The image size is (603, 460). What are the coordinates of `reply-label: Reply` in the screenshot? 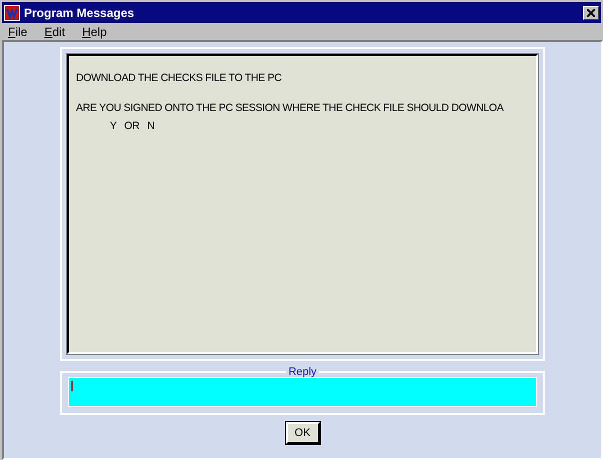 It's located at (302, 372).